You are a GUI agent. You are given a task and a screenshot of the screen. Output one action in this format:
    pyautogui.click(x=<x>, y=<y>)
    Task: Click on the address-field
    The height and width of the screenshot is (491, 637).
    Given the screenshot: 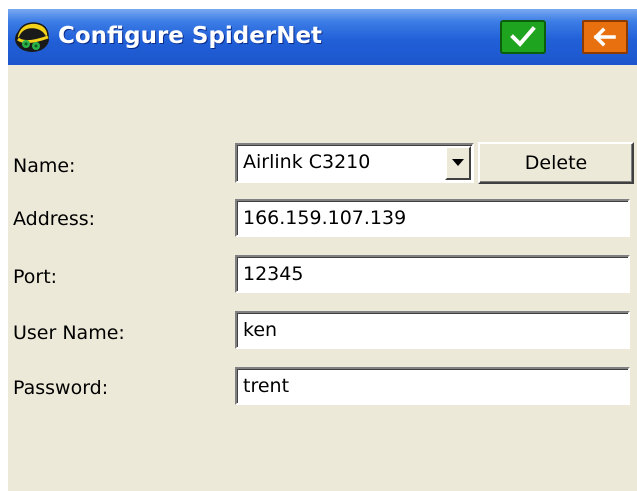 What is the action you would take?
    pyautogui.click(x=432, y=218)
    